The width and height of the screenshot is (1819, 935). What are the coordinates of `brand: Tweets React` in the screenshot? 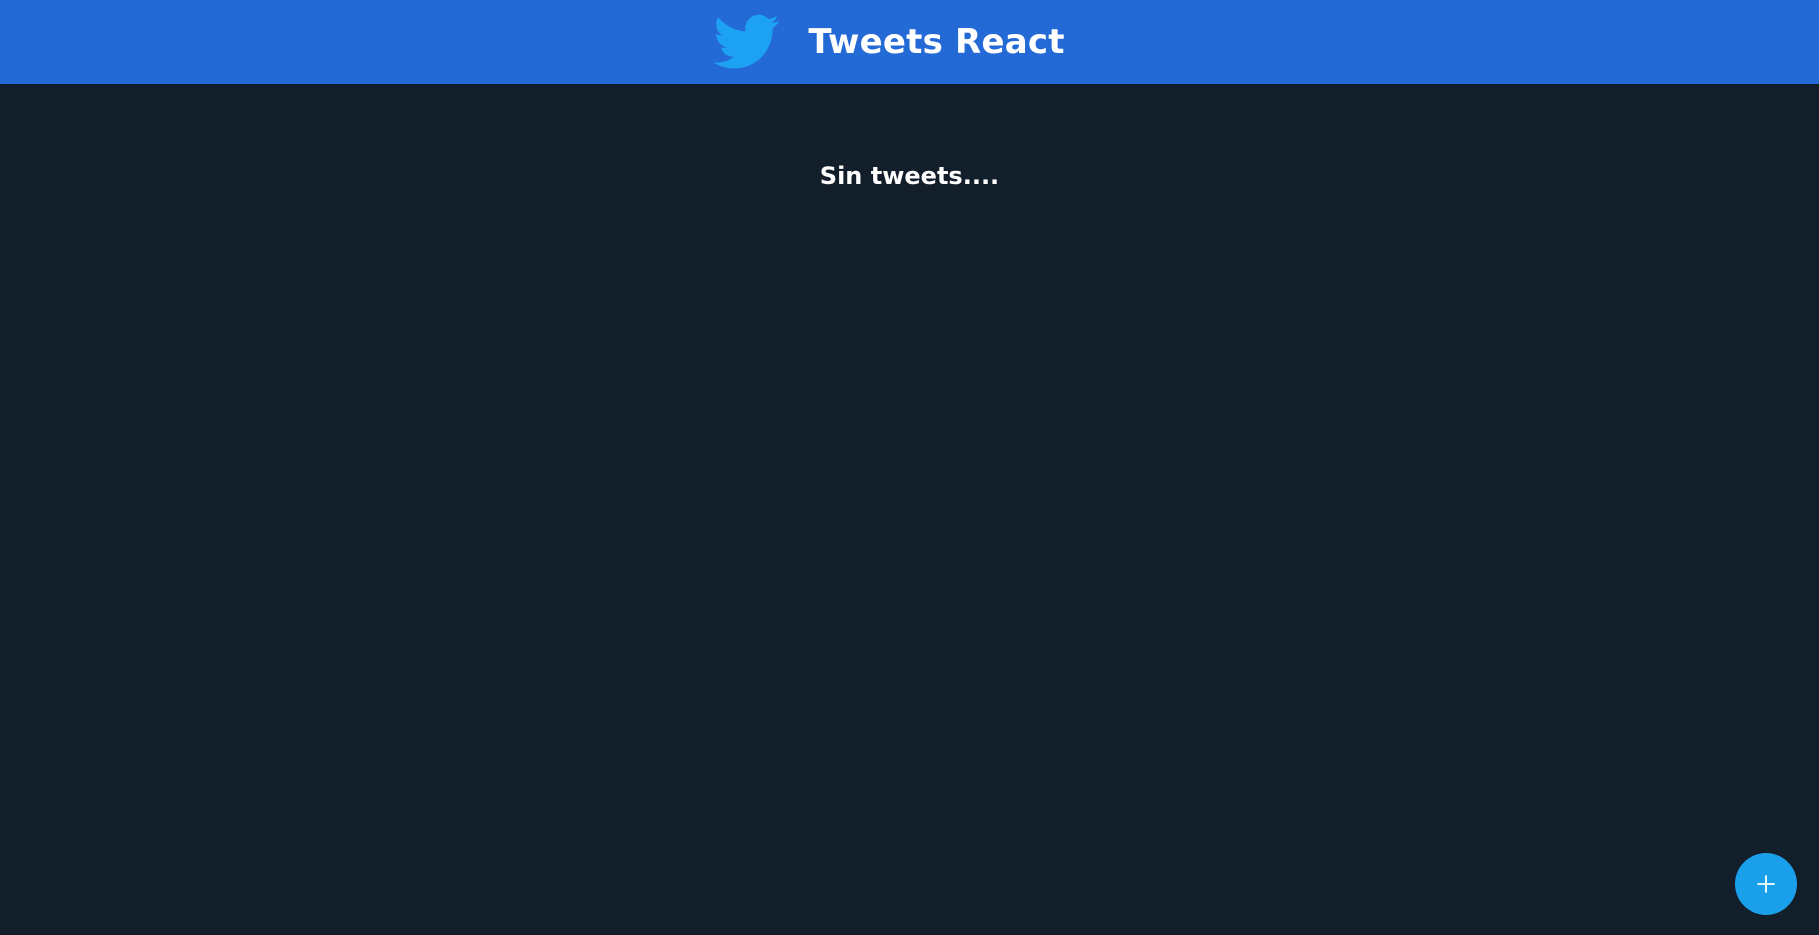 It's located at (889, 42).